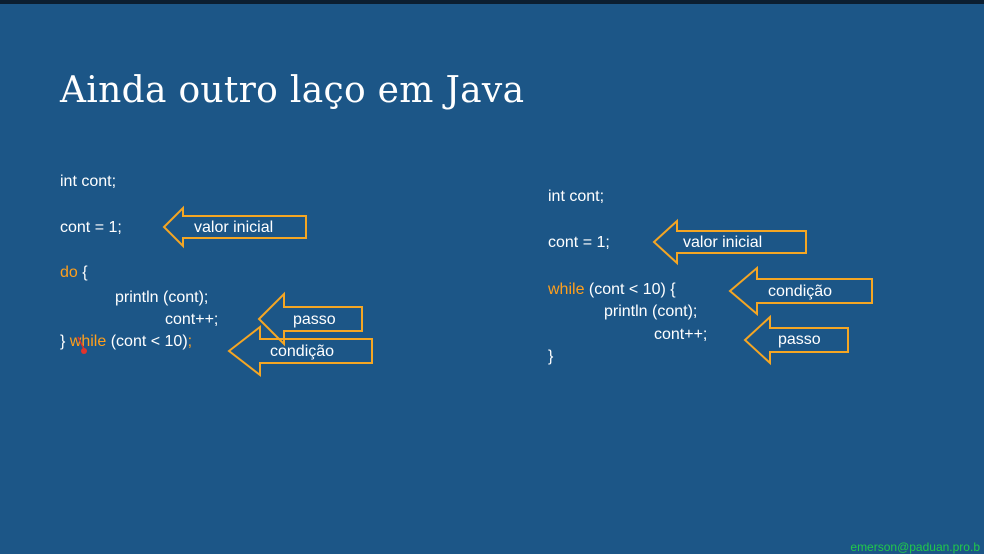 The height and width of the screenshot is (554, 984). I want to click on callout-initial-value-left: valor inicial, so click(235, 227).